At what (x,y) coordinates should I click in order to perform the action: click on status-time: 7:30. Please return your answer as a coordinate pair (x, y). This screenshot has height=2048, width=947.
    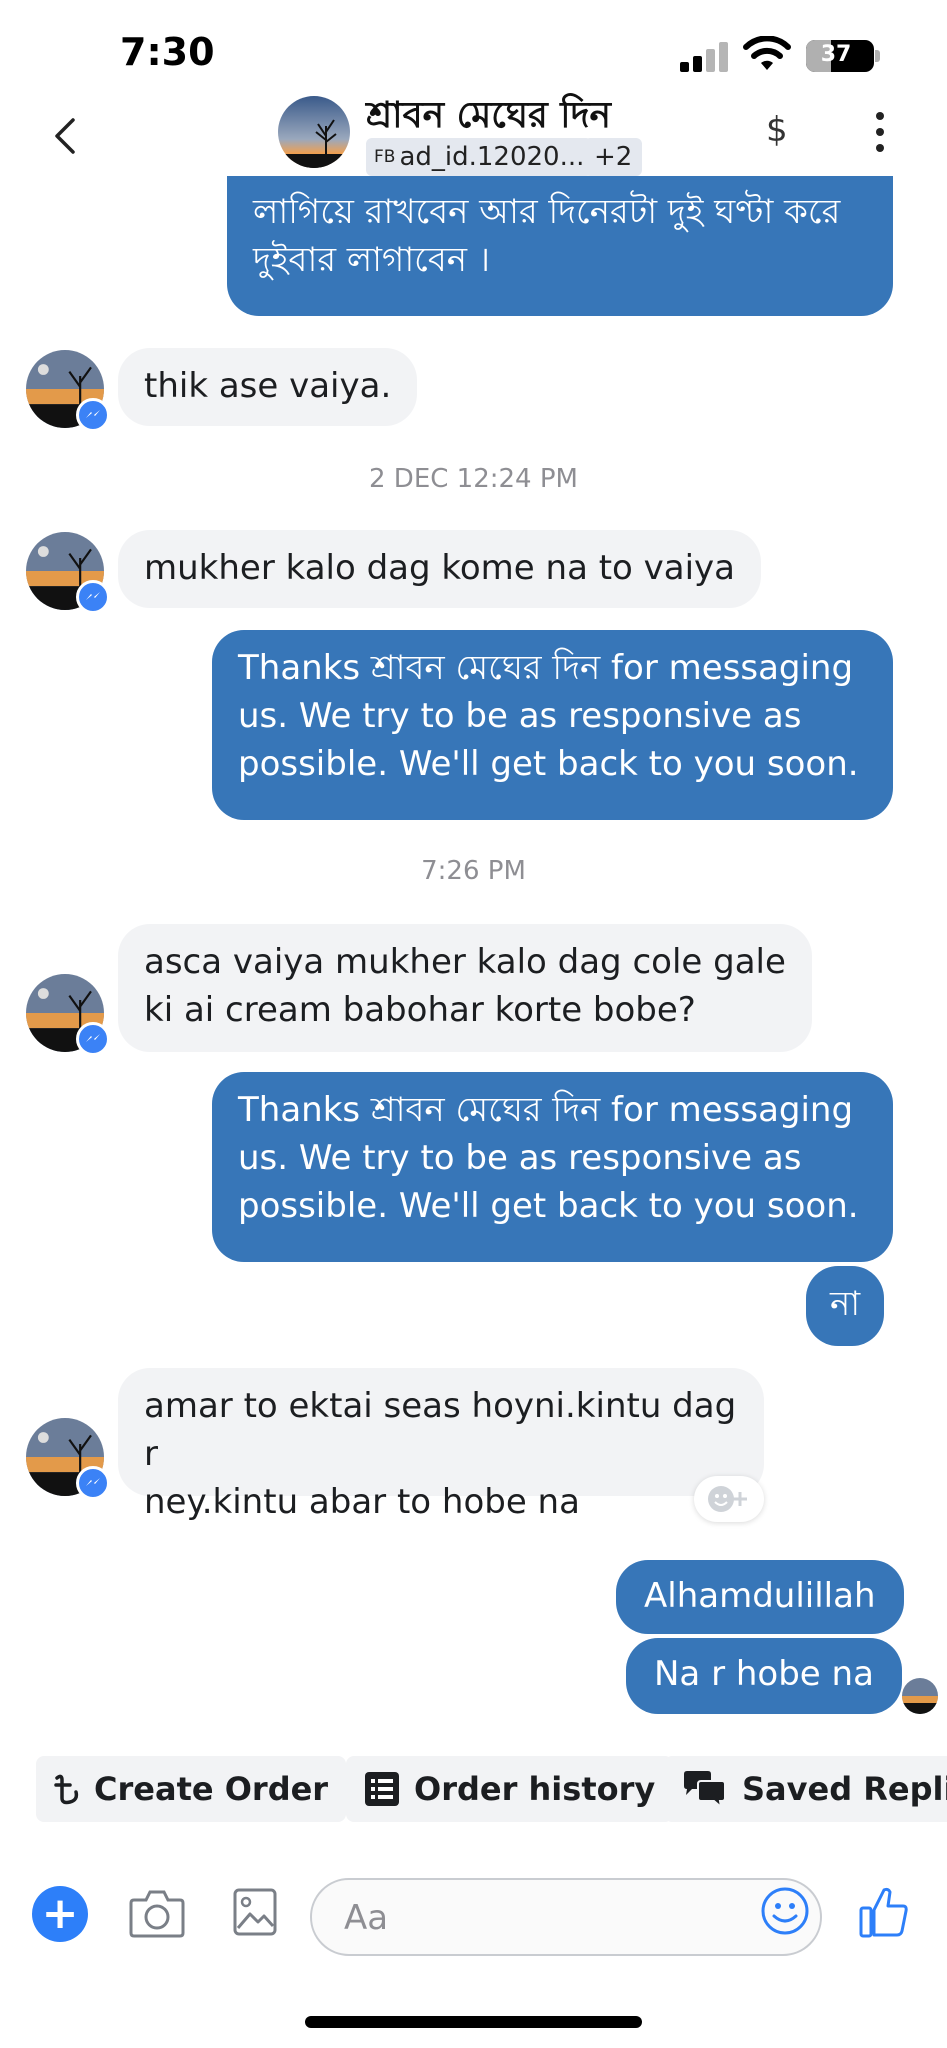
    Looking at the image, I should click on (167, 52).